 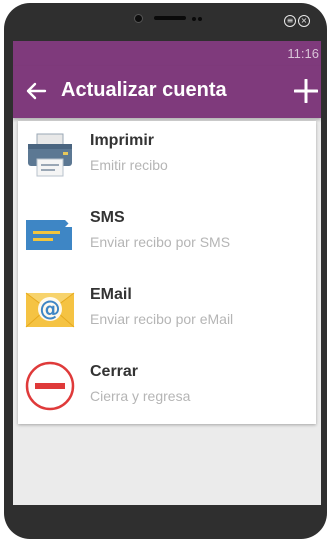 What do you see at coordinates (306, 91) in the screenshot?
I see `add-icon` at bounding box center [306, 91].